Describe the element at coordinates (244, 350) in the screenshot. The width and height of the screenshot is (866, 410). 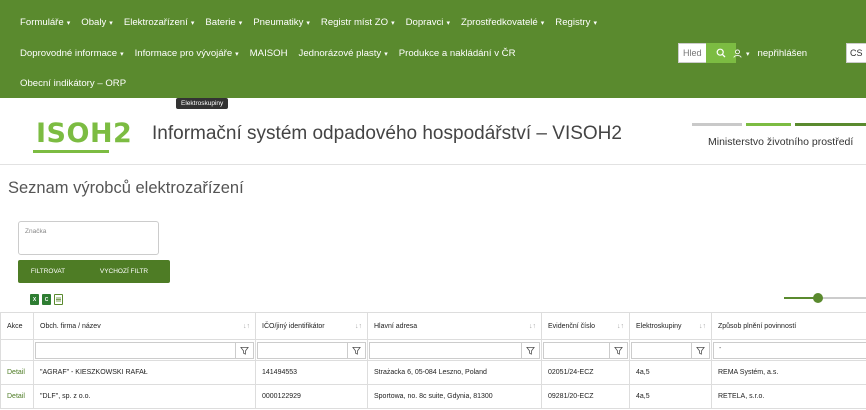
I see `name-filter-button` at that location.